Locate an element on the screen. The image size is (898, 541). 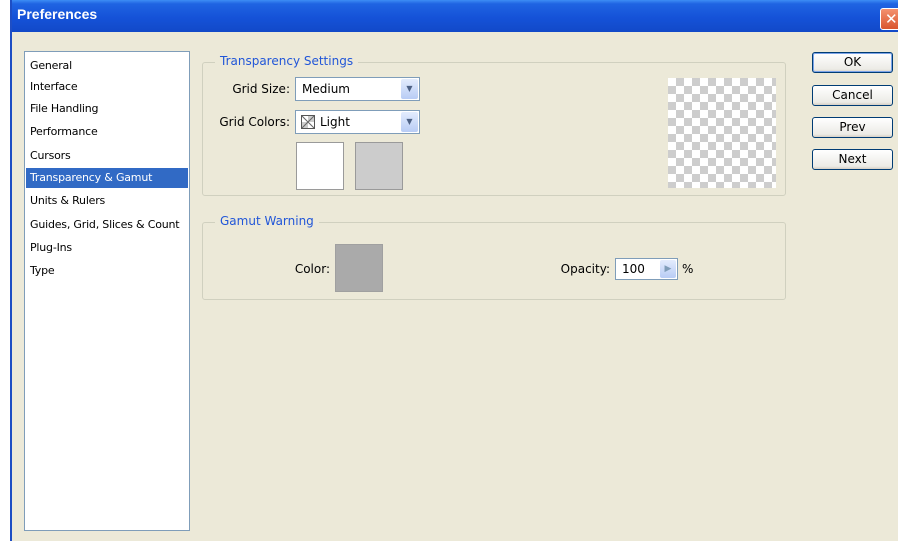
sidebar-item-performance: Performance is located at coordinates (107, 132).